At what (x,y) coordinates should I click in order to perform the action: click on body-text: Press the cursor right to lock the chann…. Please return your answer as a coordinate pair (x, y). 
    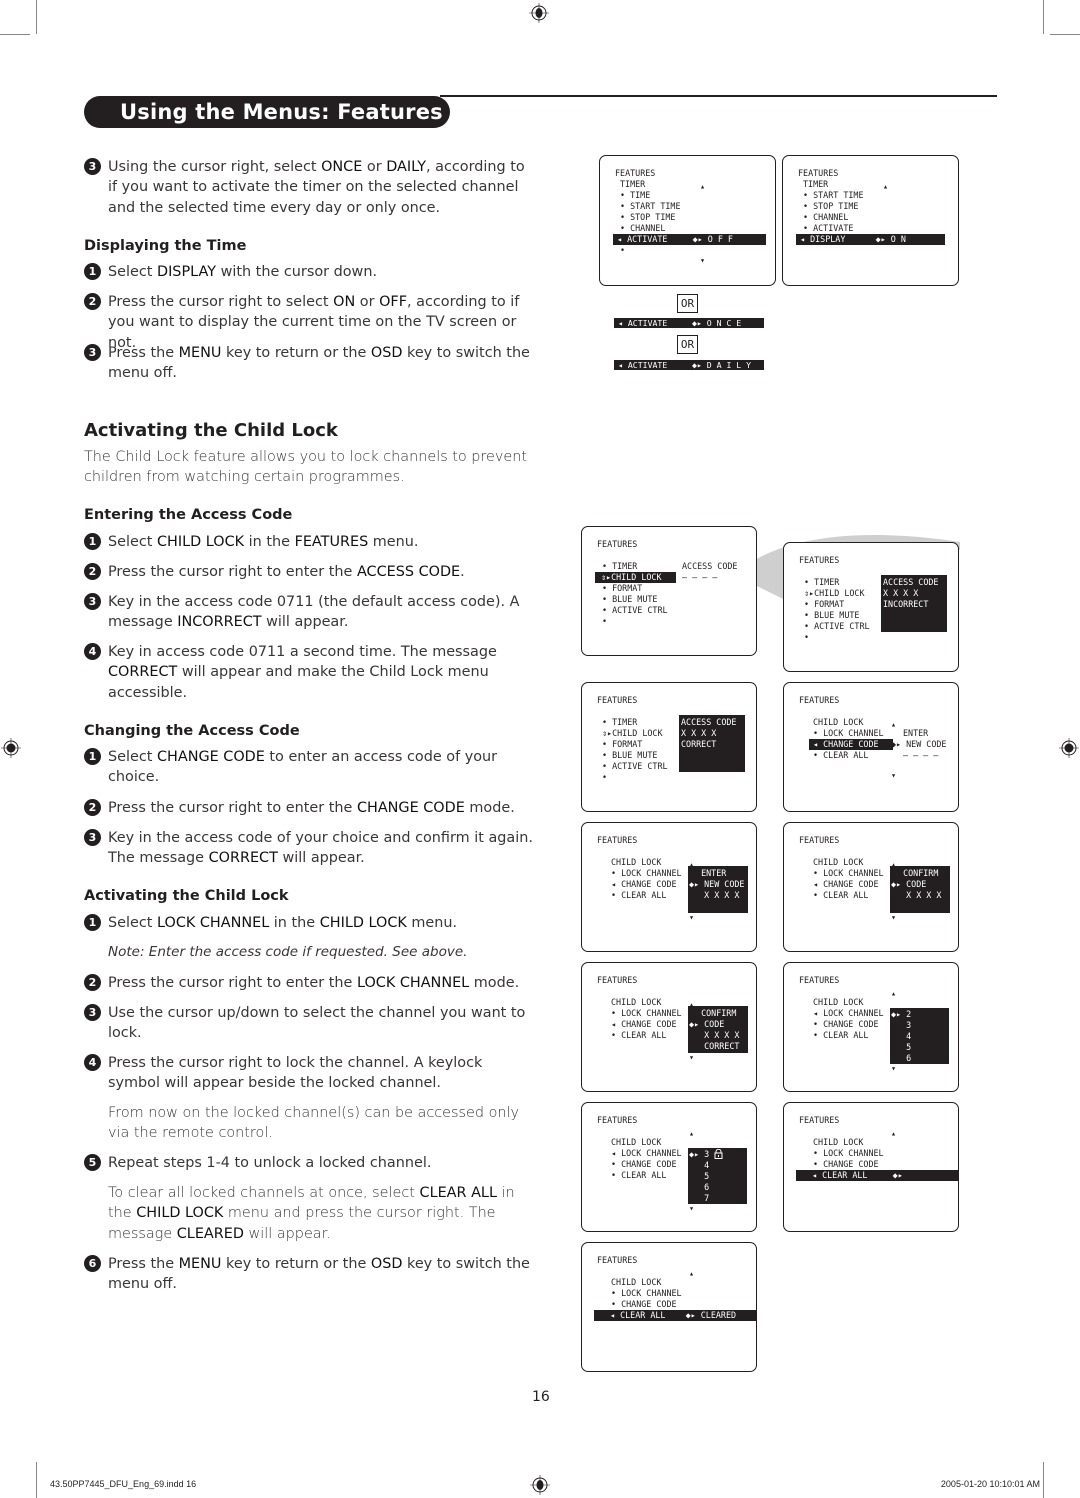
    Looking at the image, I should click on (295, 1073).